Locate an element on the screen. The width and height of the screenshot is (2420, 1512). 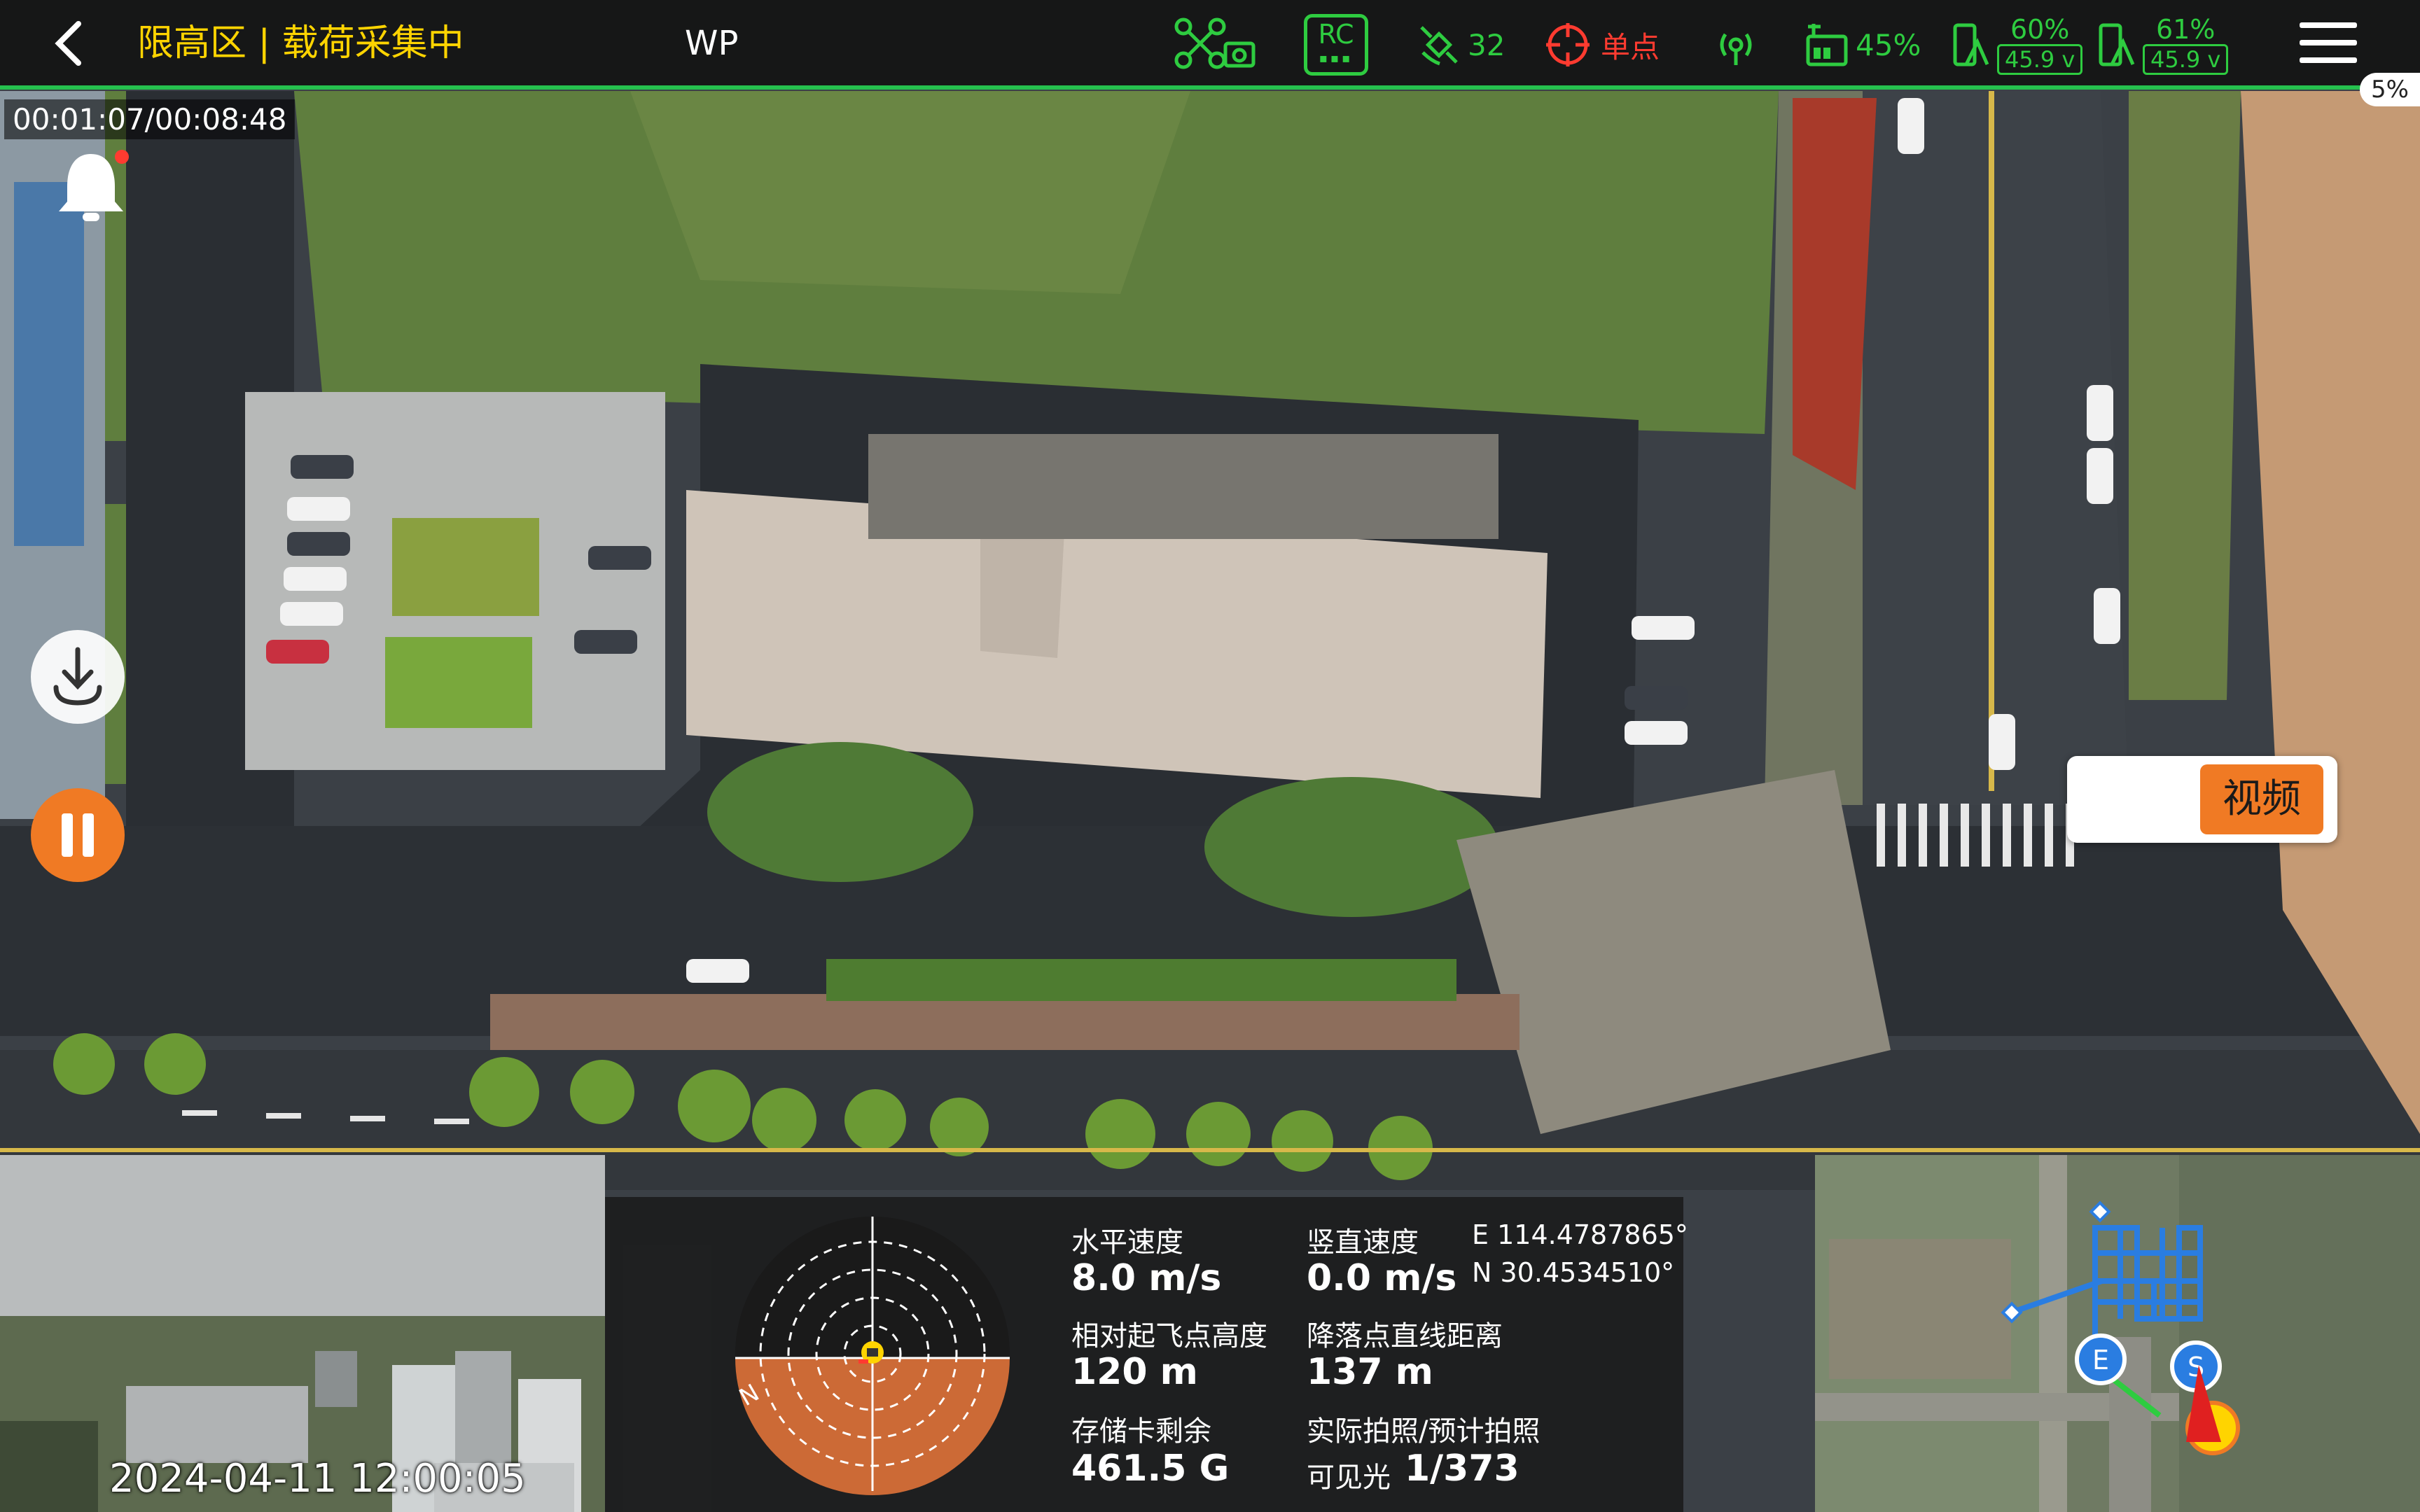
positioning-mode: 单点 is located at coordinates (1630, 46).